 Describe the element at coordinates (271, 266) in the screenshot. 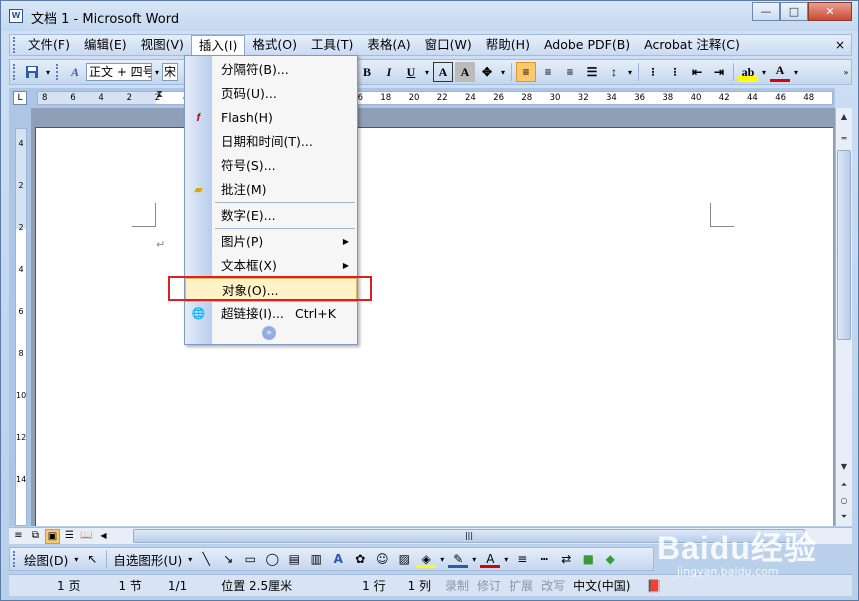

I see `menu-item-textbox: 文本框(X) ▶` at that location.